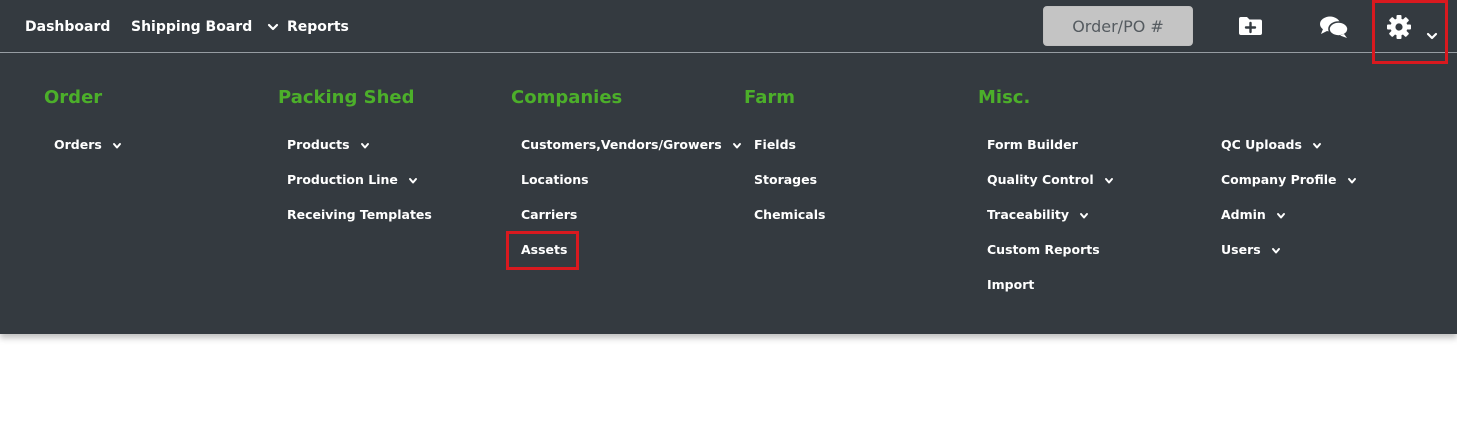 The height and width of the screenshot is (437, 1457). Describe the element at coordinates (789, 215) in the screenshot. I see `menu-item-chemicals: Chemicals` at that location.